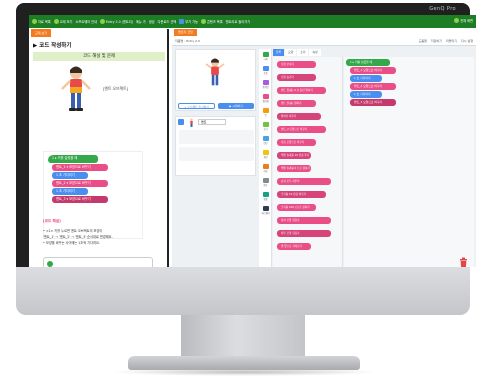 The height and width of the screenshot is (383, 488). I want to click on object-name-field: 엔트, so click(212, 122).